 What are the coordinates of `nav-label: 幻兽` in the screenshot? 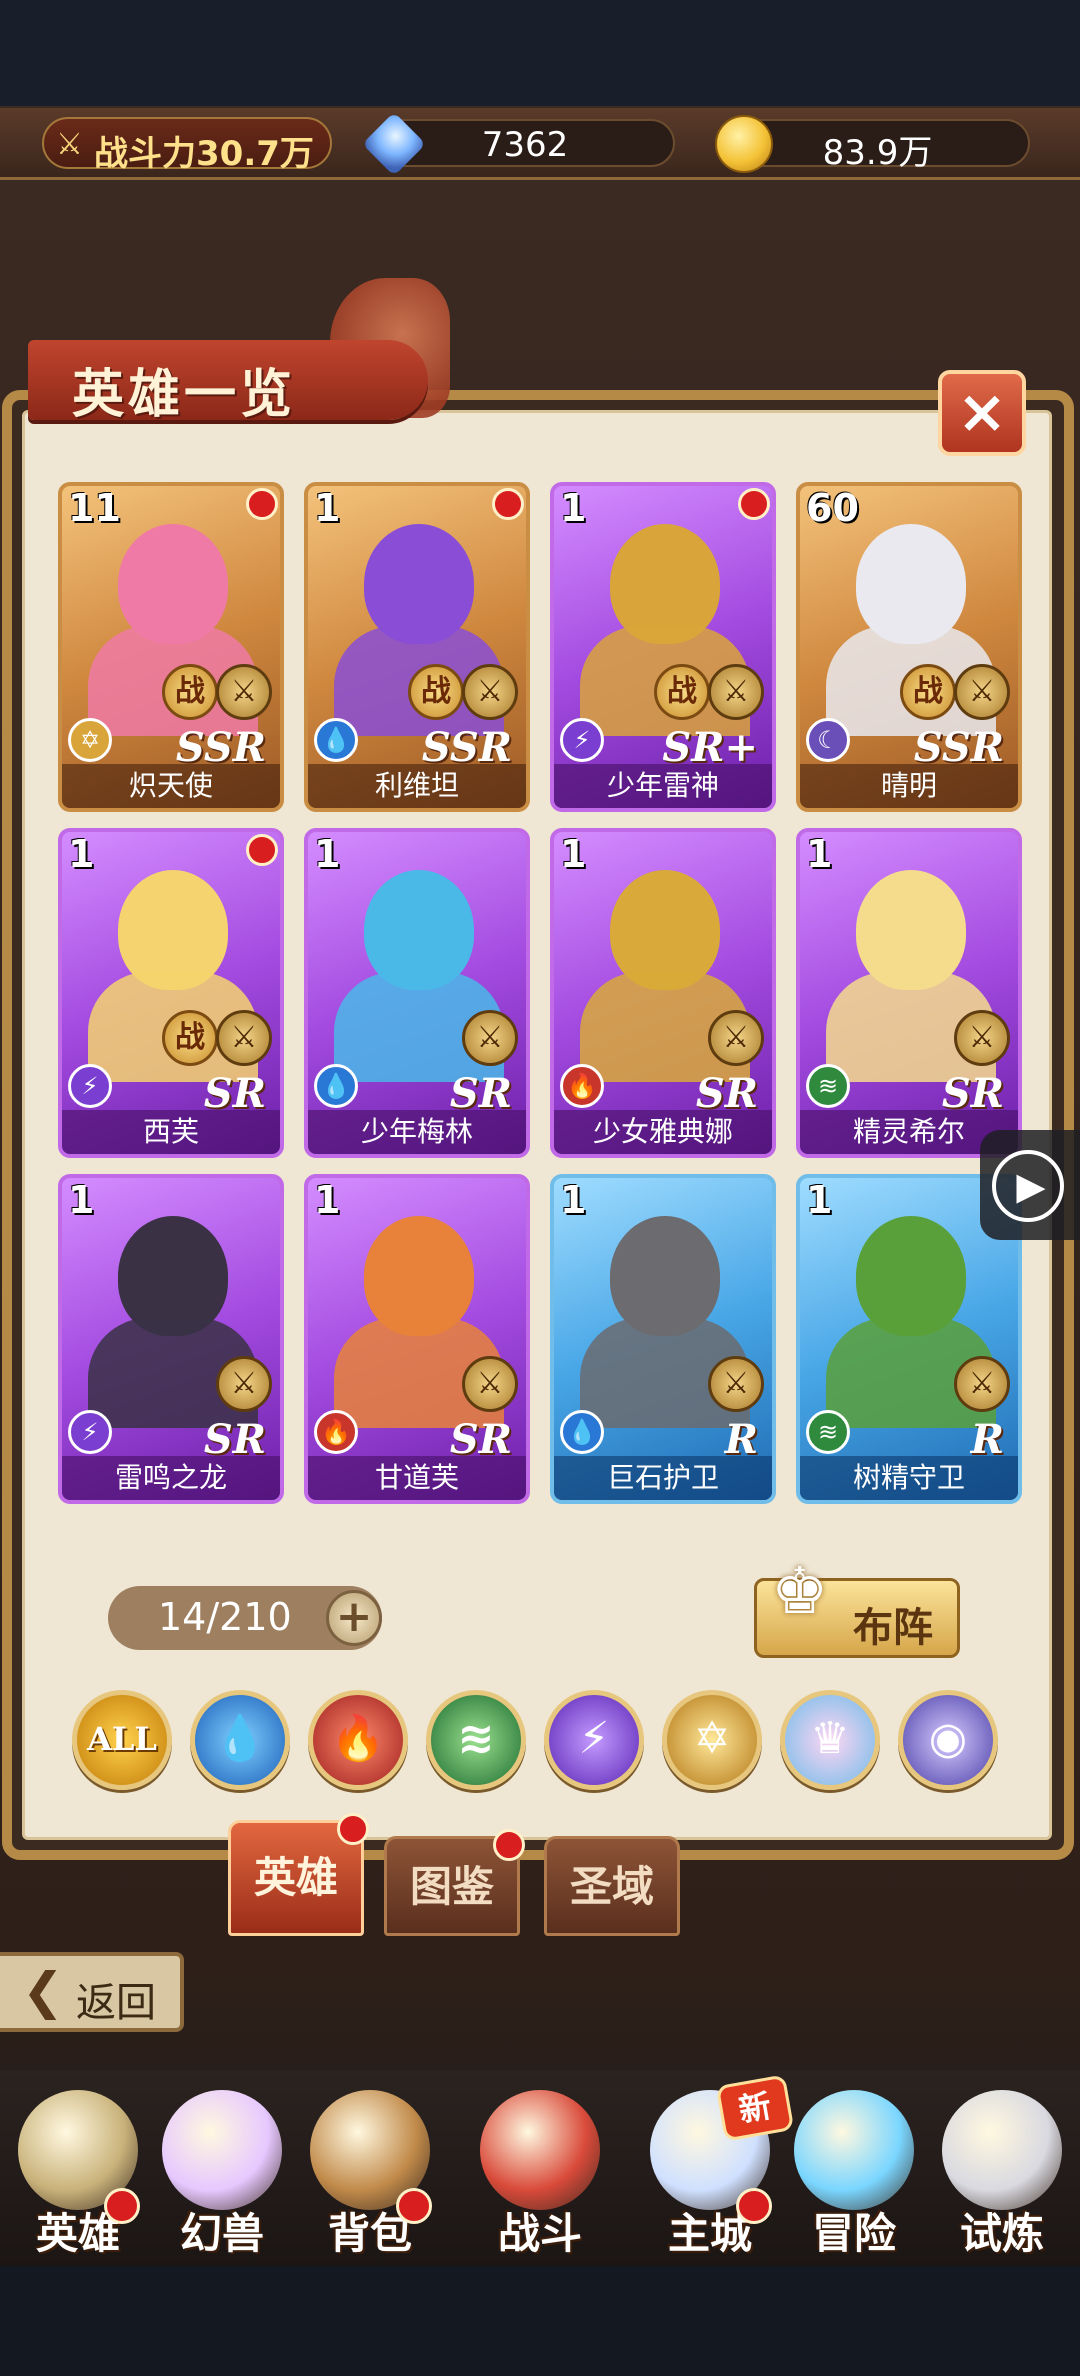 It's located at (221, 2233).